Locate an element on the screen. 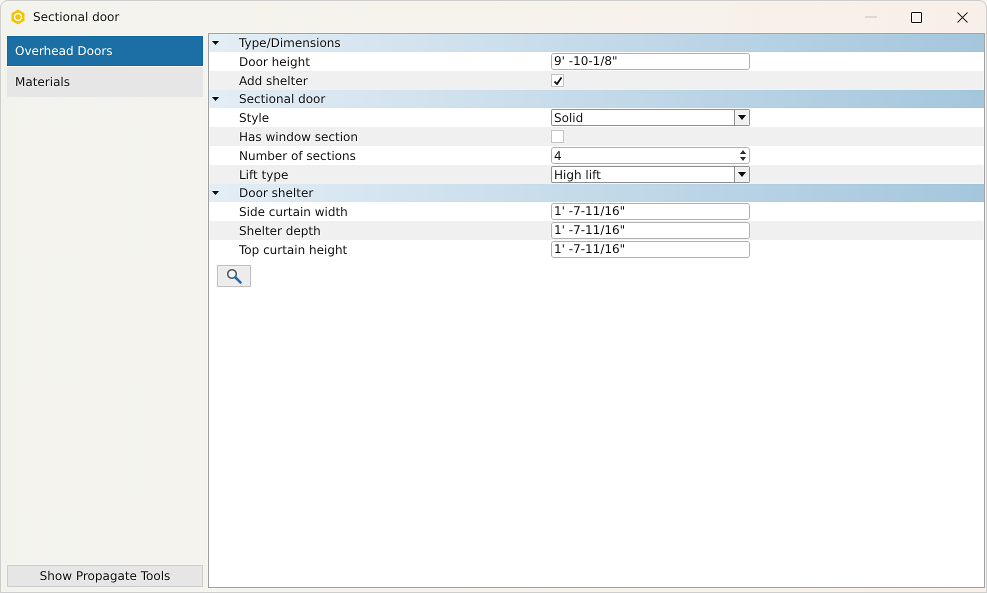  property-label: Lift type is located at coordinates (264, 175).